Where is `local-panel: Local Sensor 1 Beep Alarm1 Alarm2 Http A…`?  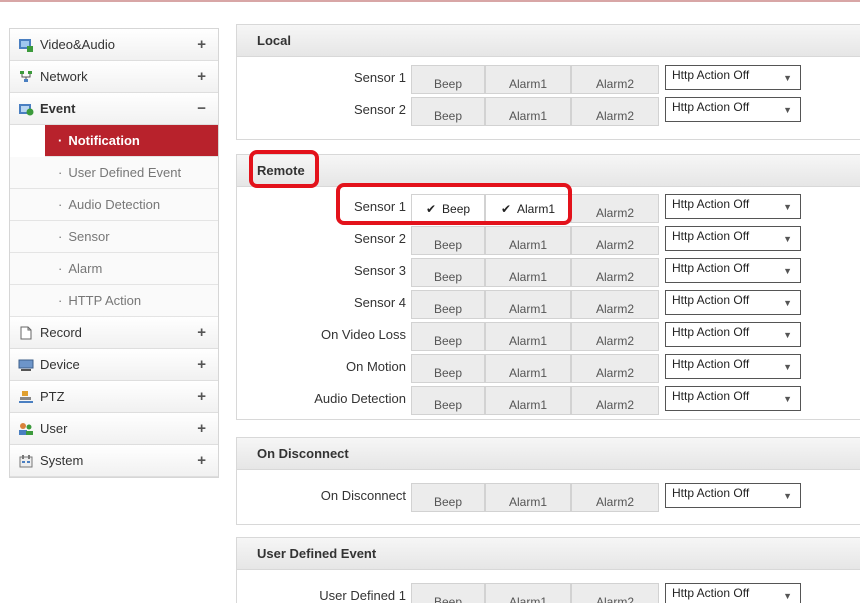 local-panel: Local Sensor 1 Beep Alarm1 Alarm2 Http A… is located at coordinates (548, 82).